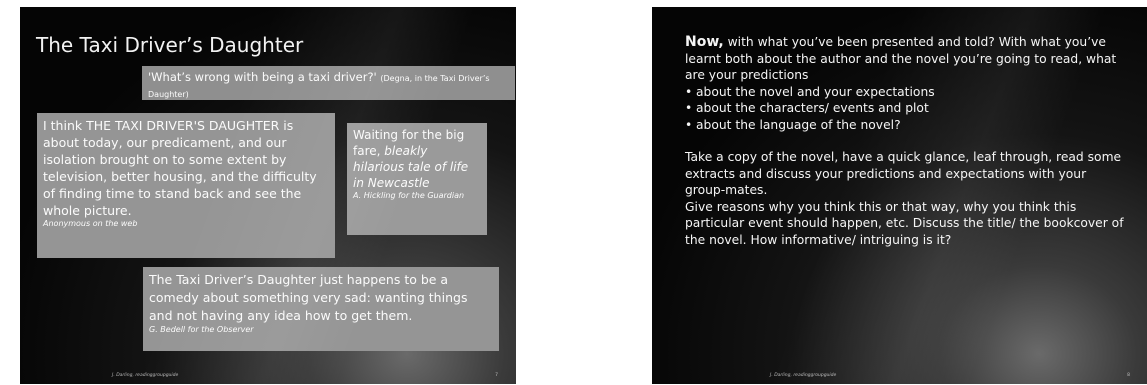 Image resolution: width=1147 pixels, height=385 pixels. What do you see at coordinates (262, 77) in the screenshot?
I see `quote-text: 'What’s wrong with being a taxi driver?'` at bounding box center [262, 77].